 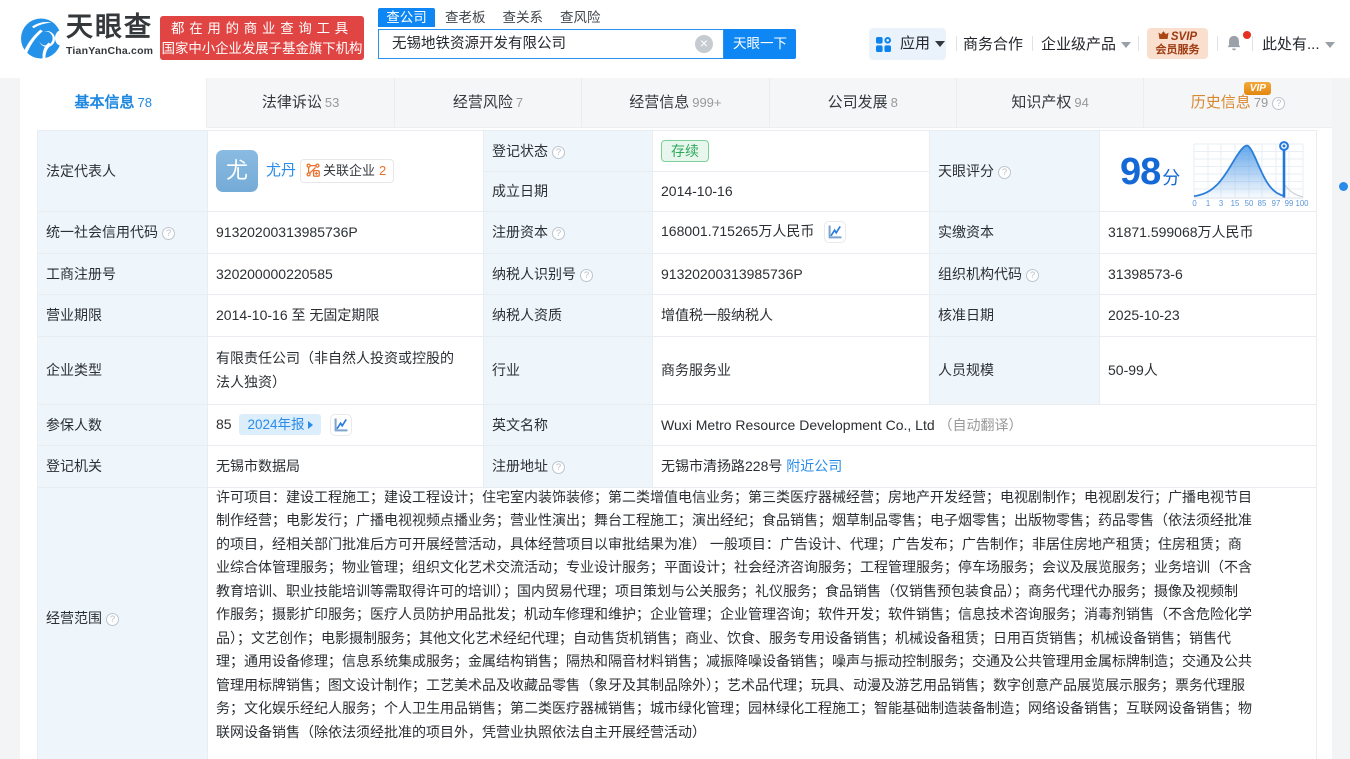 I want to click on svg-text: 85, so click(x=1262, y=203).